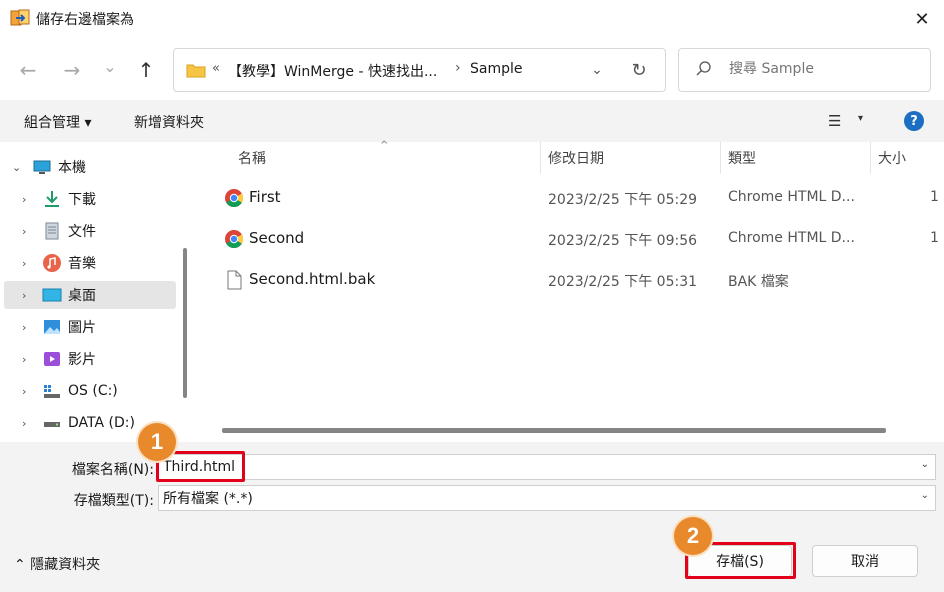  I want to click on search-input, so click(824, 69).